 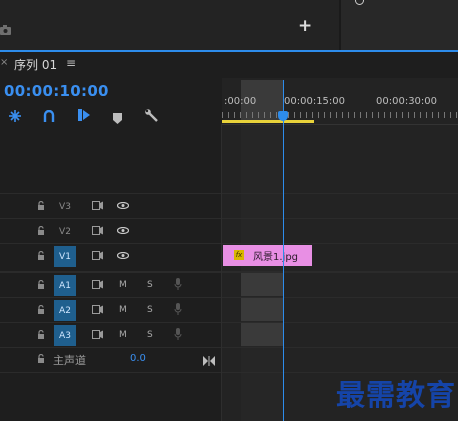 I want to click on track-target-v3: V3, so click(x=65, y=206).